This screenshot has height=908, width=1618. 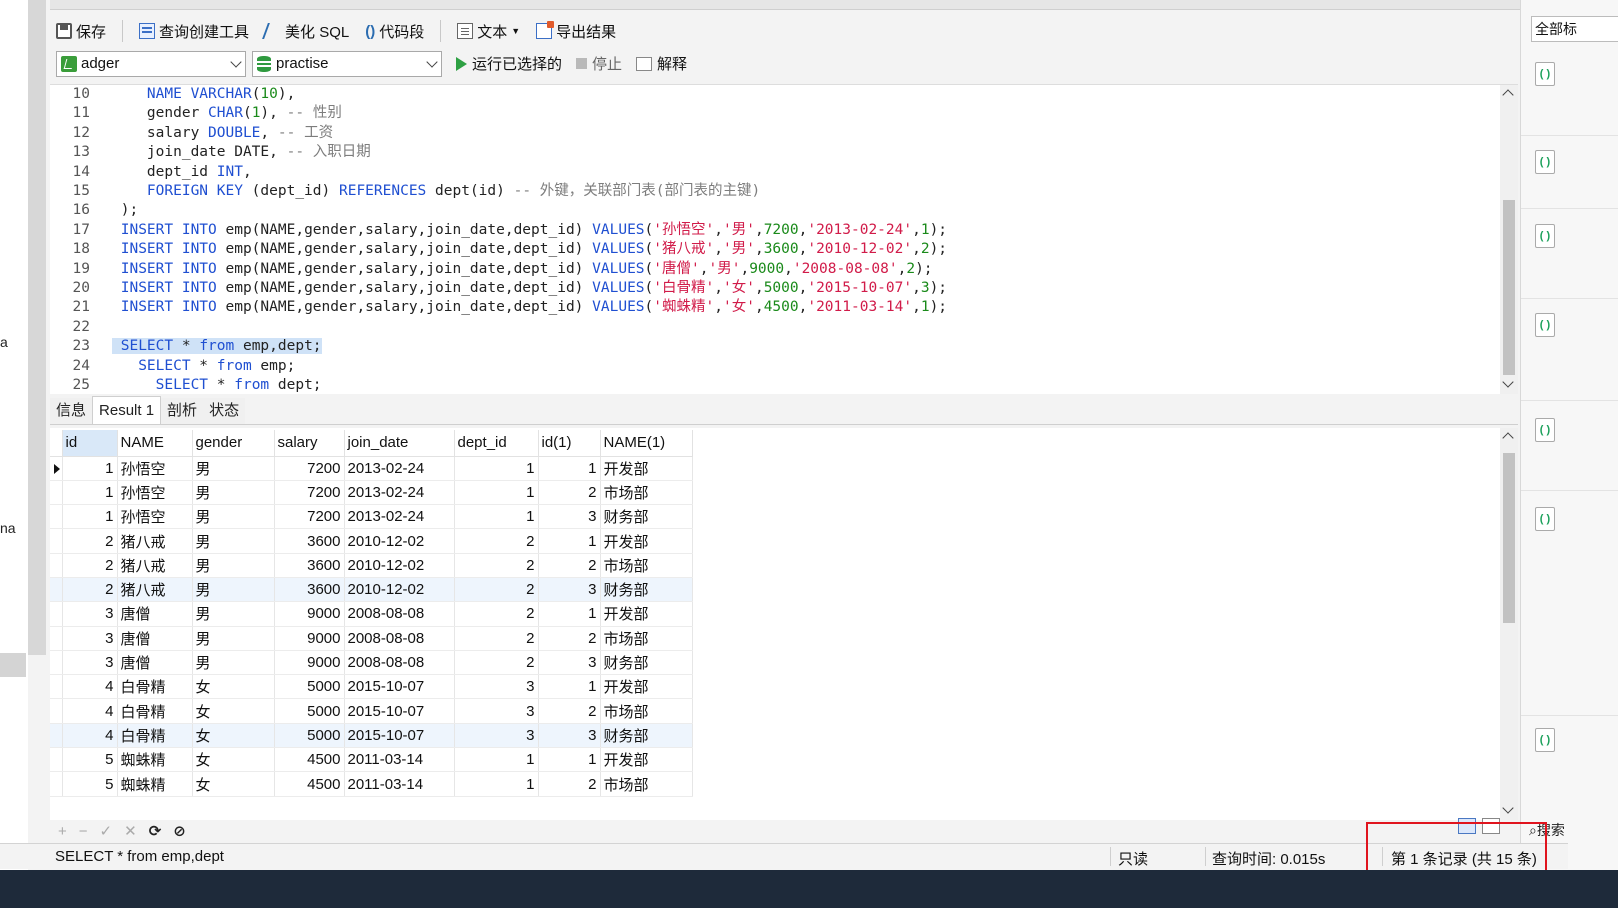 What do you see at coordinates (371, 590) in the screenshot?
I see `table-row: 2 猪八戒男 3600 2010-12-02 2 3 财务部` at bounding box center [371, 590].